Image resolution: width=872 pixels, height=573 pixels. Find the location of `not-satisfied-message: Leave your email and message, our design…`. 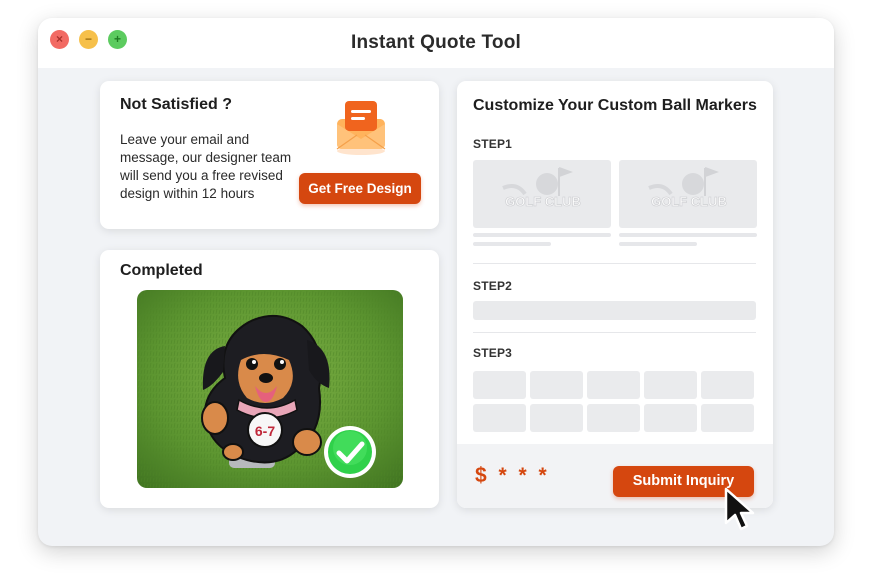

not-satisfied-message: Leave your email and message, our design… is located at coordinates (206, 166).